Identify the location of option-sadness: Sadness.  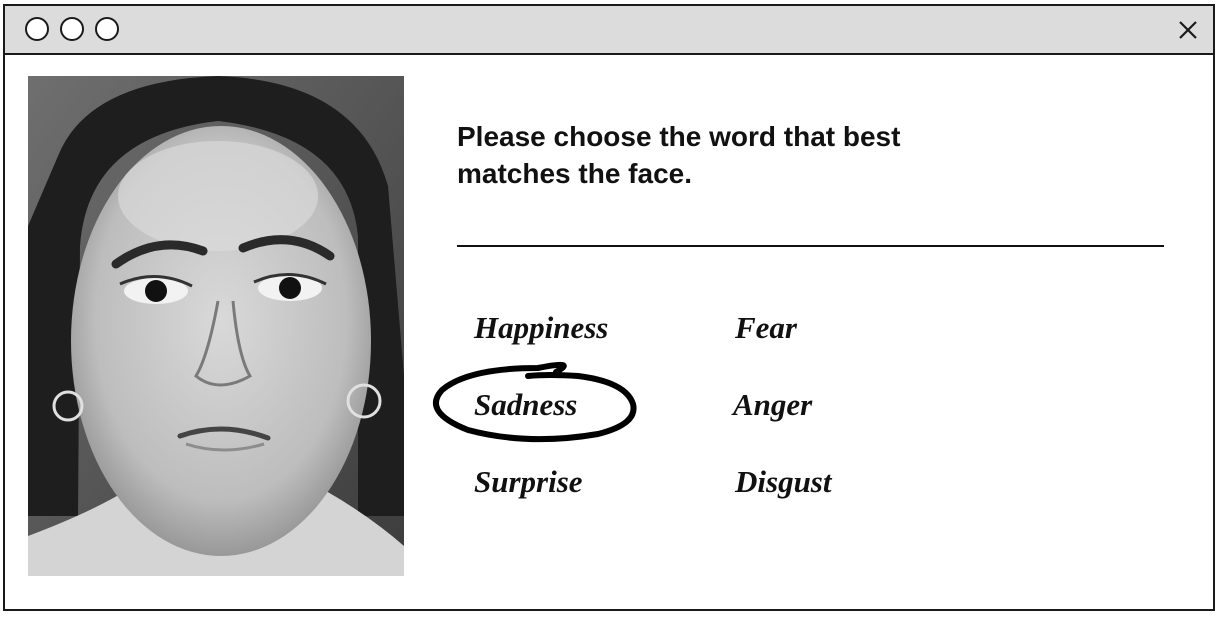
(525, 405).